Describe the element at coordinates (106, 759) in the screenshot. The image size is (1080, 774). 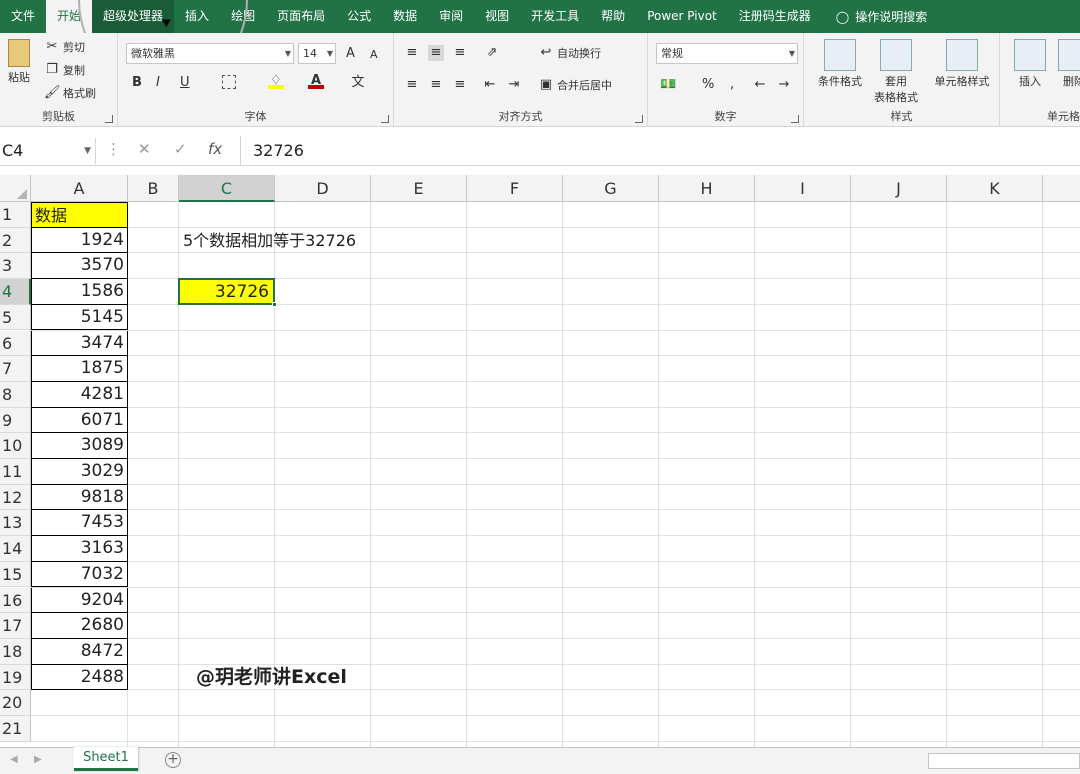
I see `sheet-tab-sheet1: Sheet1` at that location.